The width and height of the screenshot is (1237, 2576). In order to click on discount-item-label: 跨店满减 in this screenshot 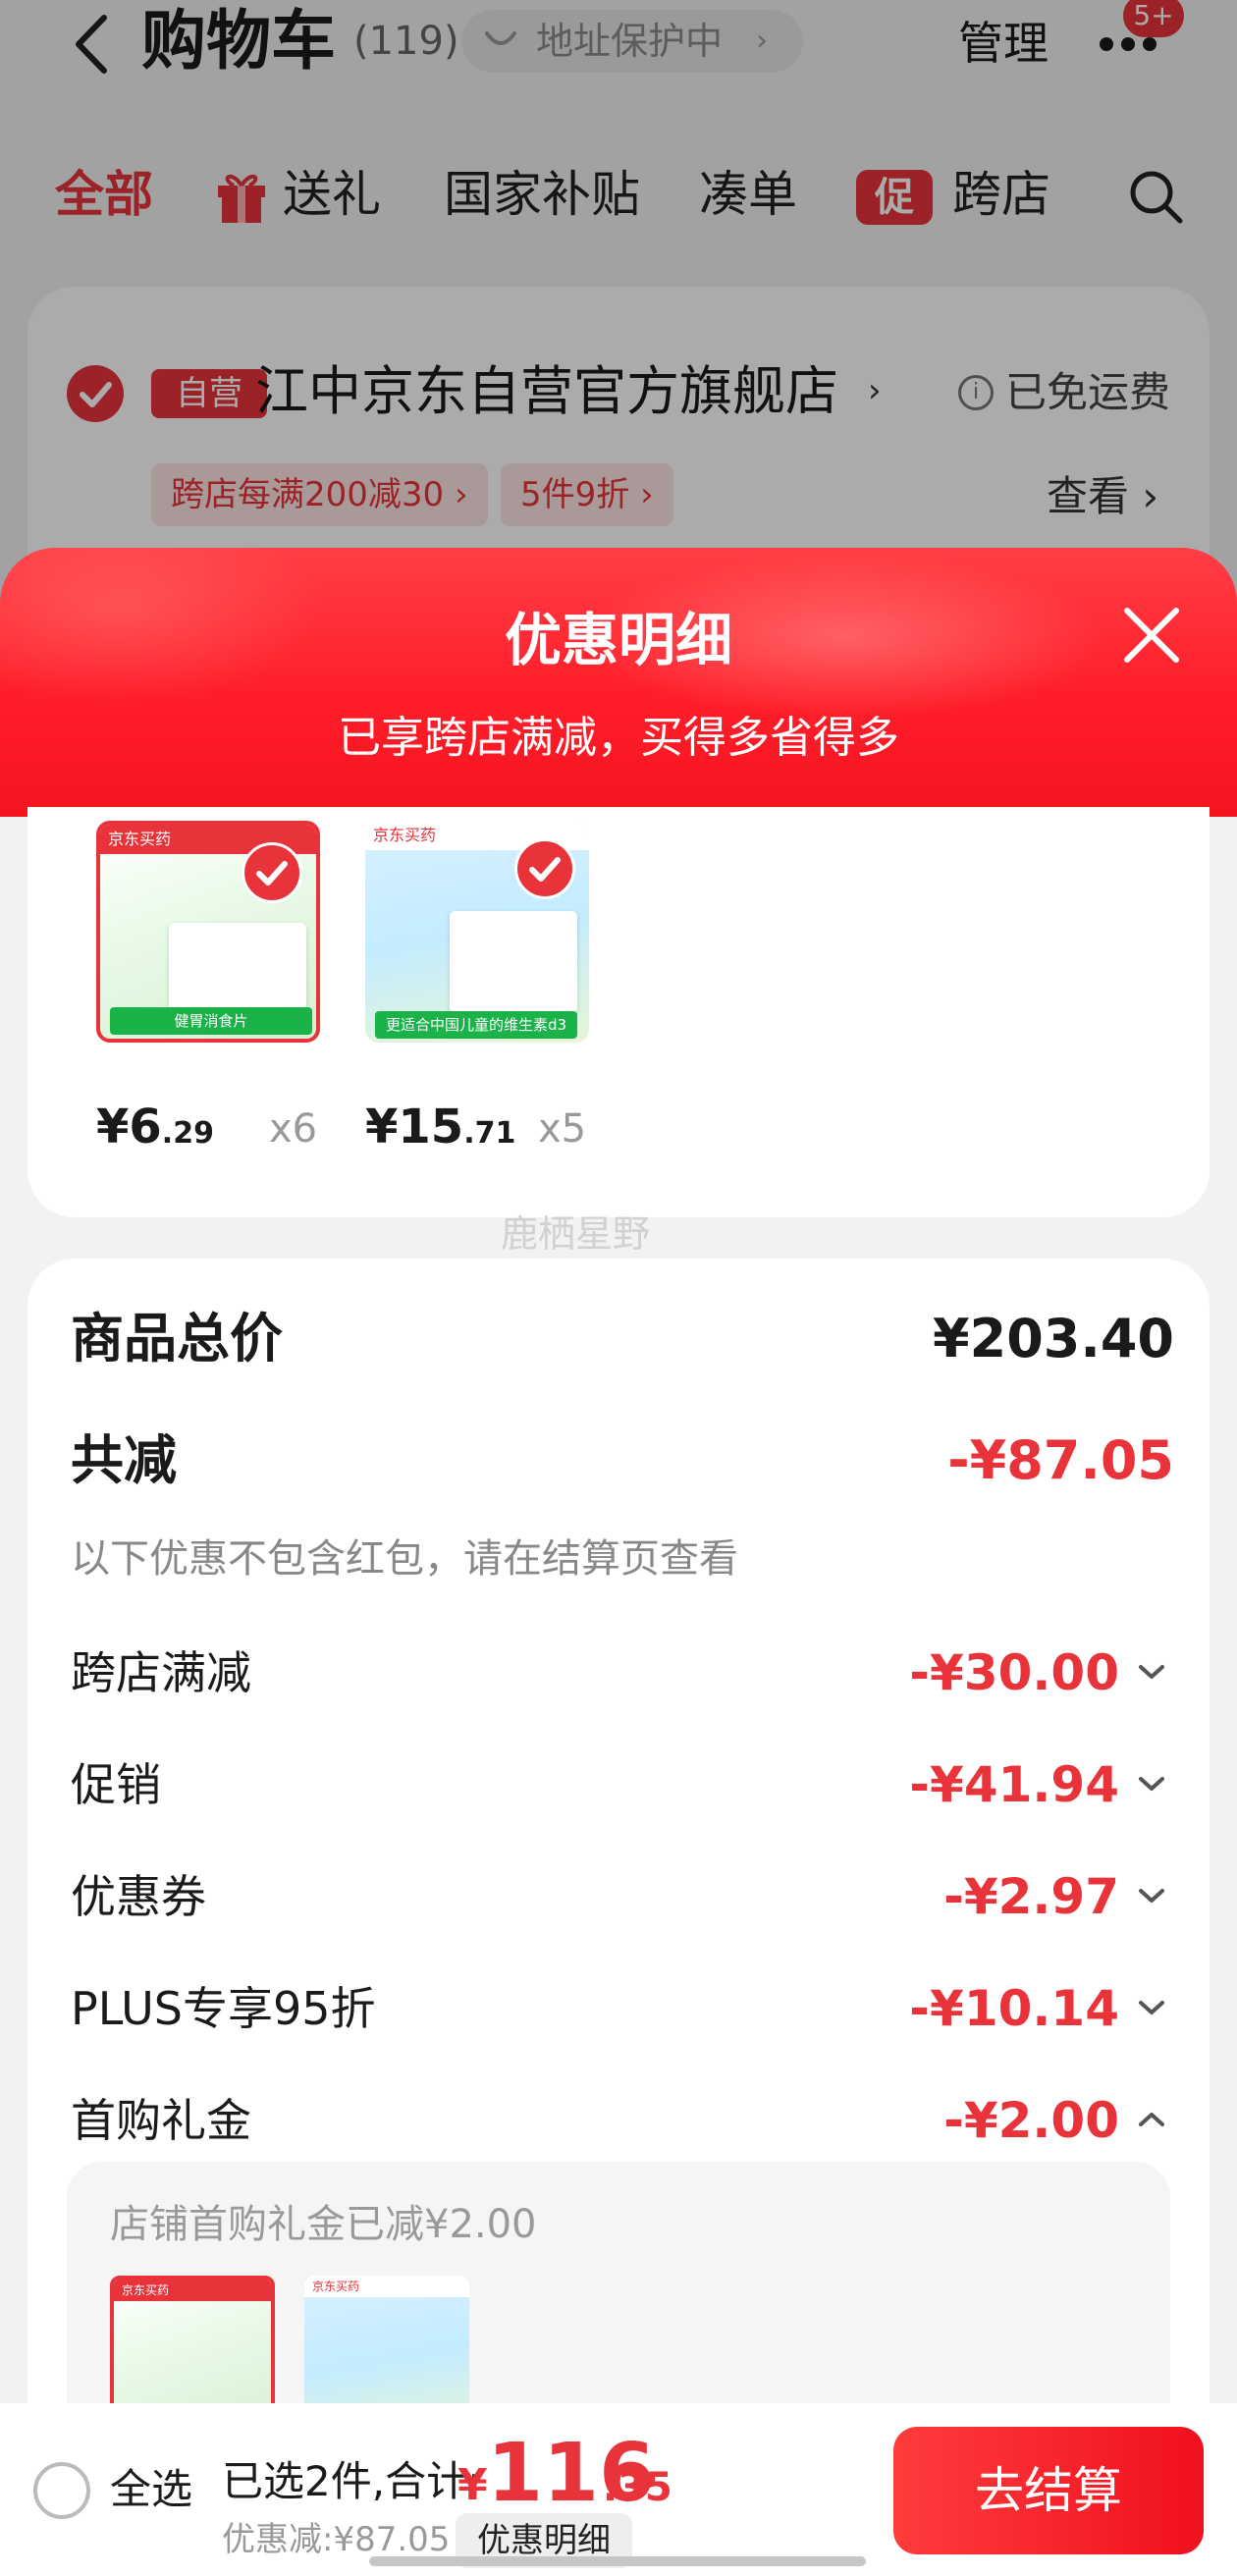, I will do `click(161, 1672)`.